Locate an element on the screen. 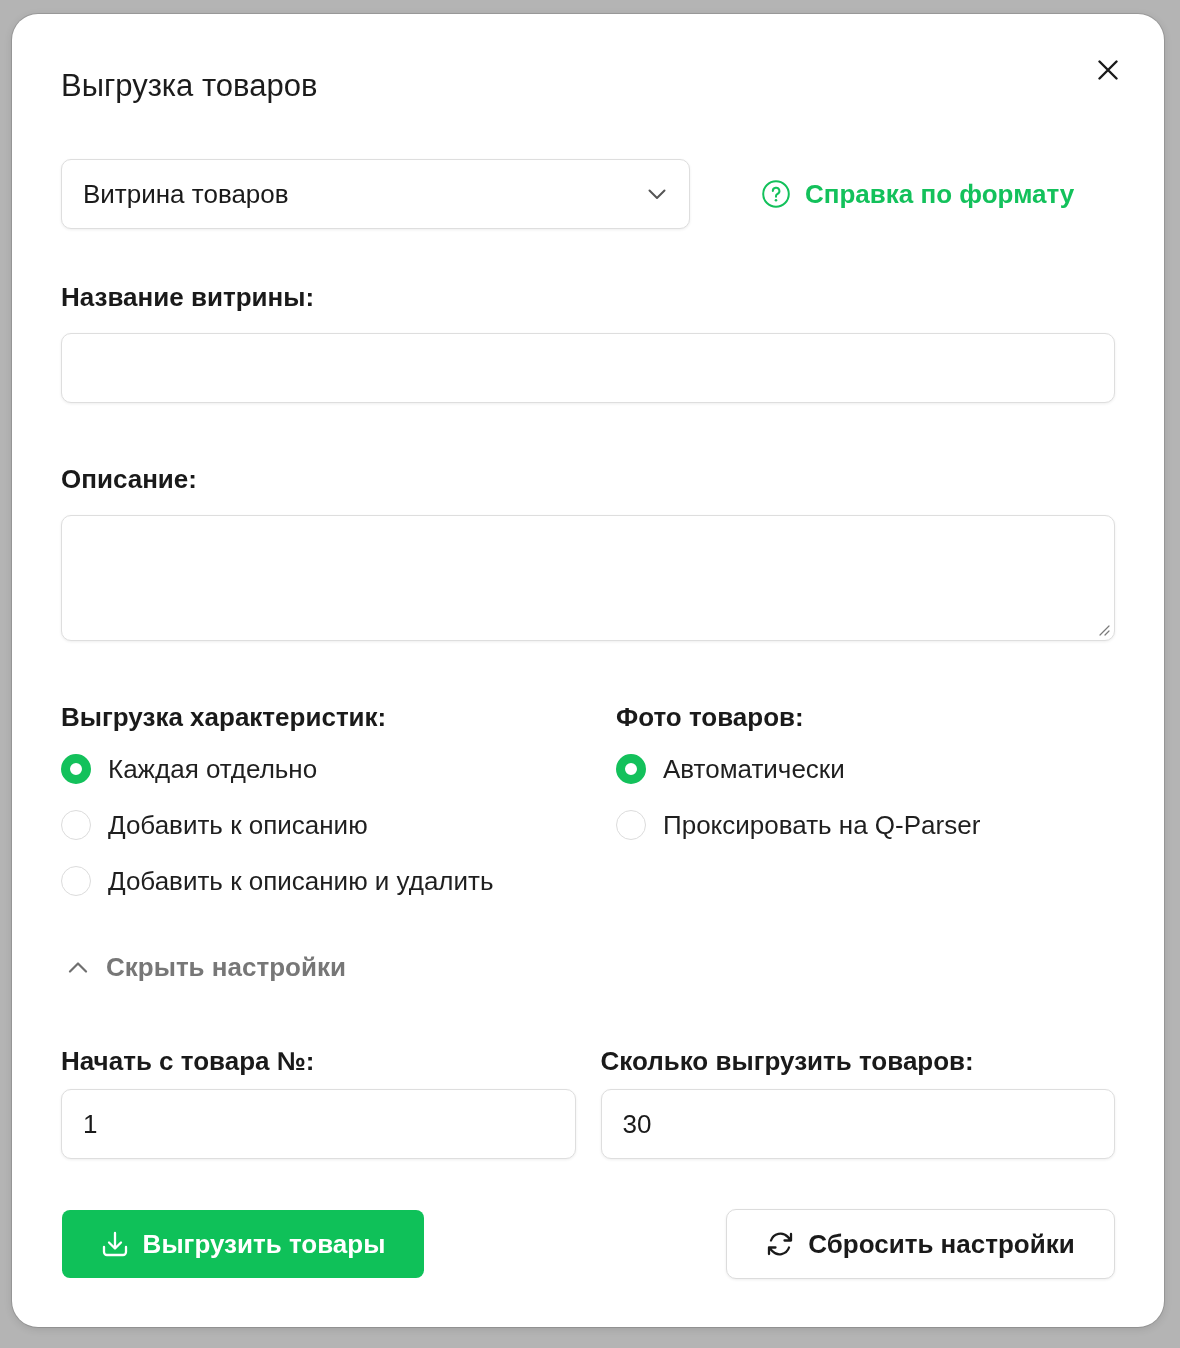 This screenshot has height=1348, width=1180. textarea-field is located at coordinates (588, 578).